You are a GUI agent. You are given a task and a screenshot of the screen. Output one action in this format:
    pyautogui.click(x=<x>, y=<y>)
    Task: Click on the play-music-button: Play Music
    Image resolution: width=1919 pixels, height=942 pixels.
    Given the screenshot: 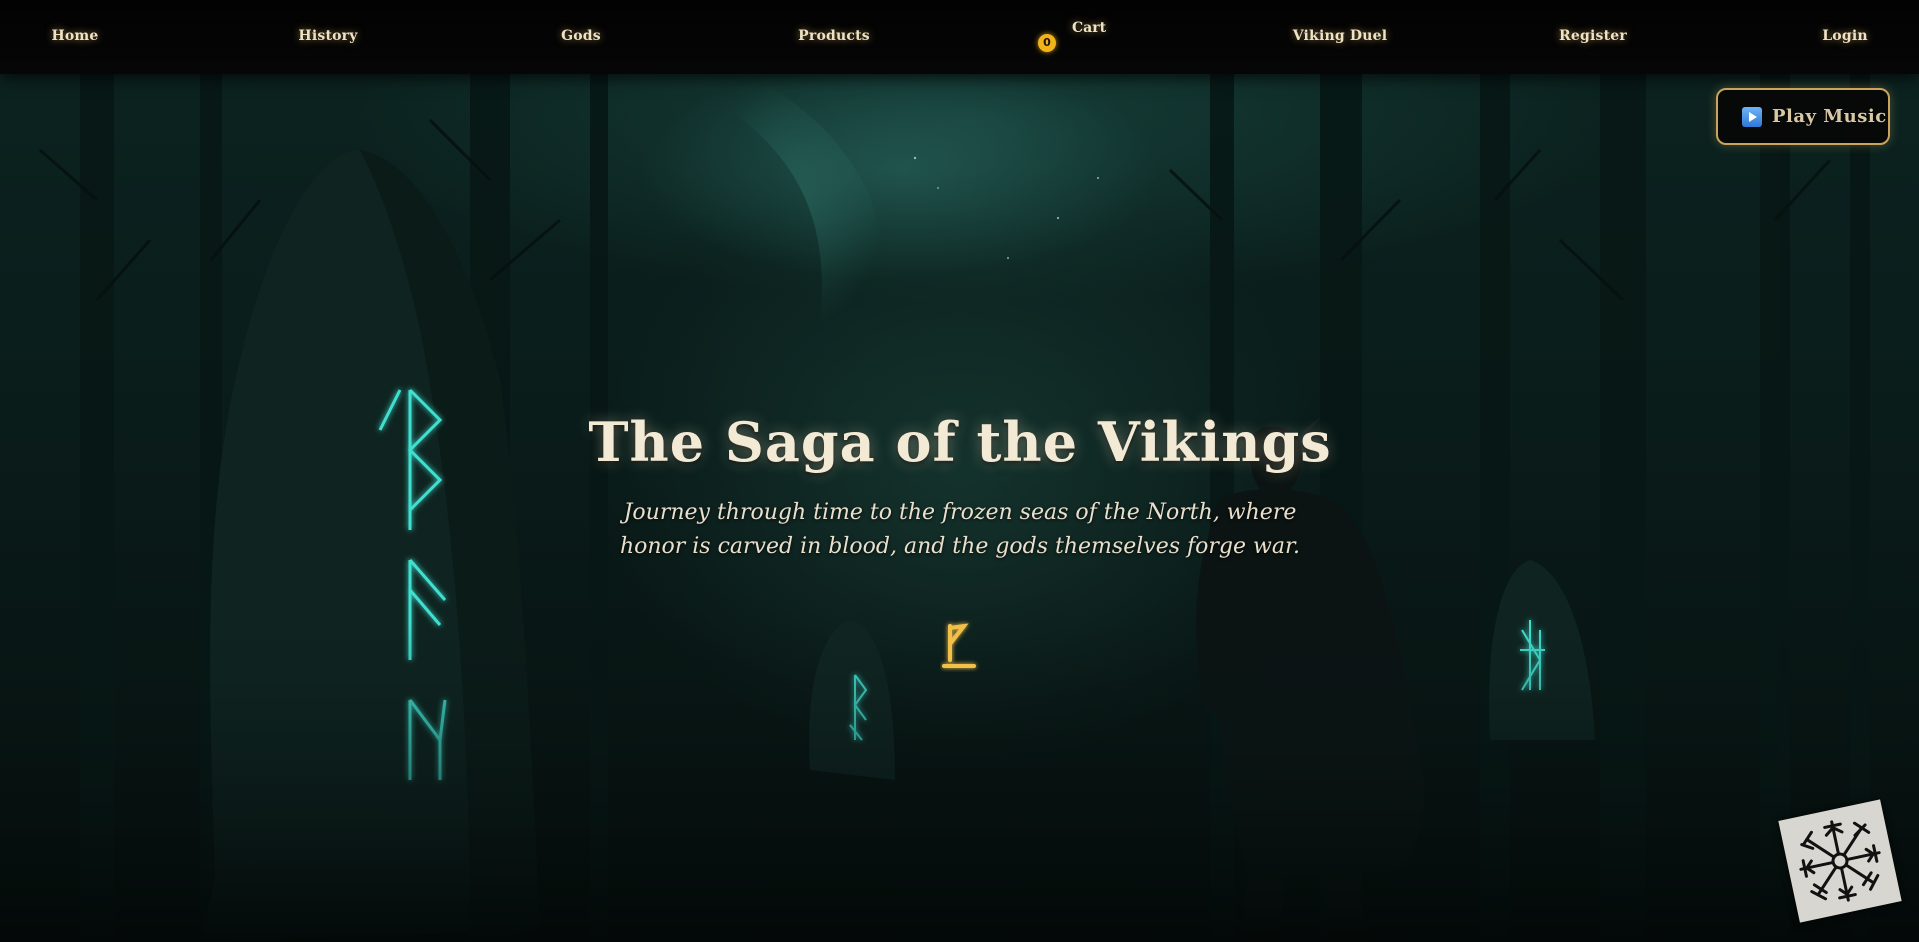 What is the action you would take?
    pyautogui.click(x=1803, y=116)
    